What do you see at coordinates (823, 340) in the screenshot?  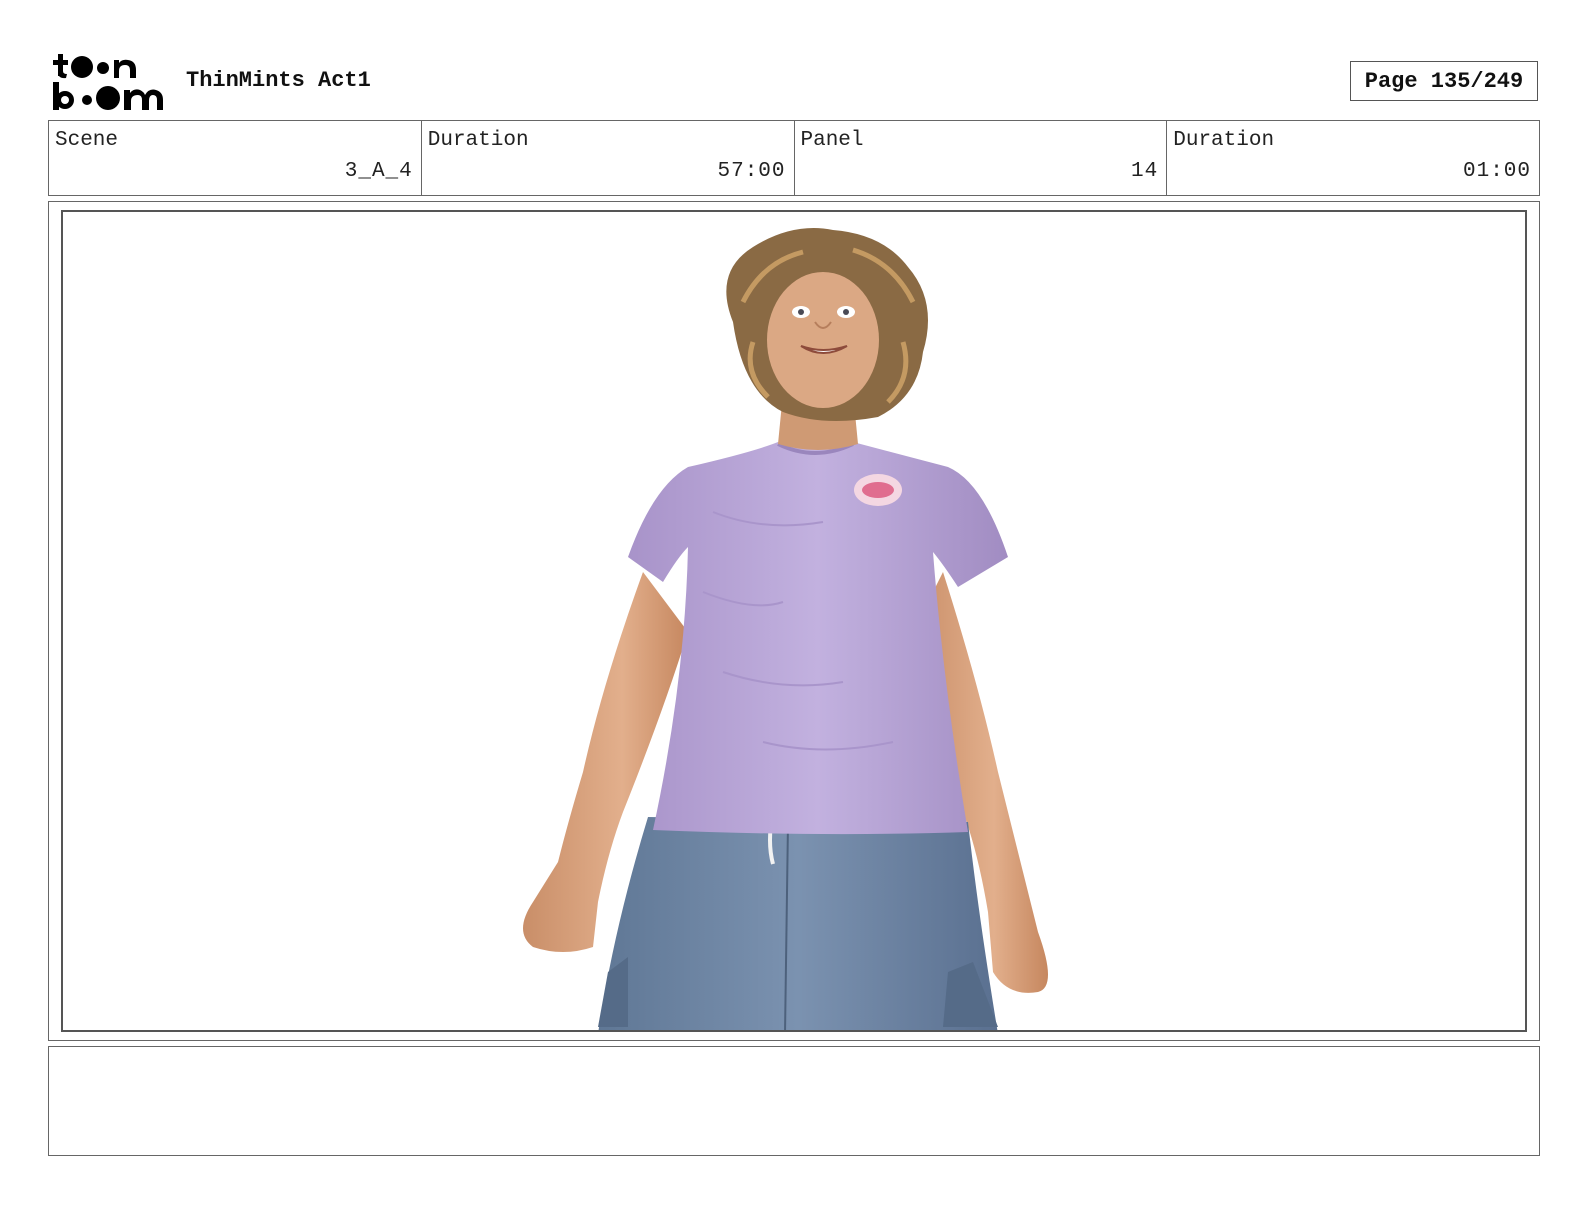 I see `face` at bounding box center [823, 340].